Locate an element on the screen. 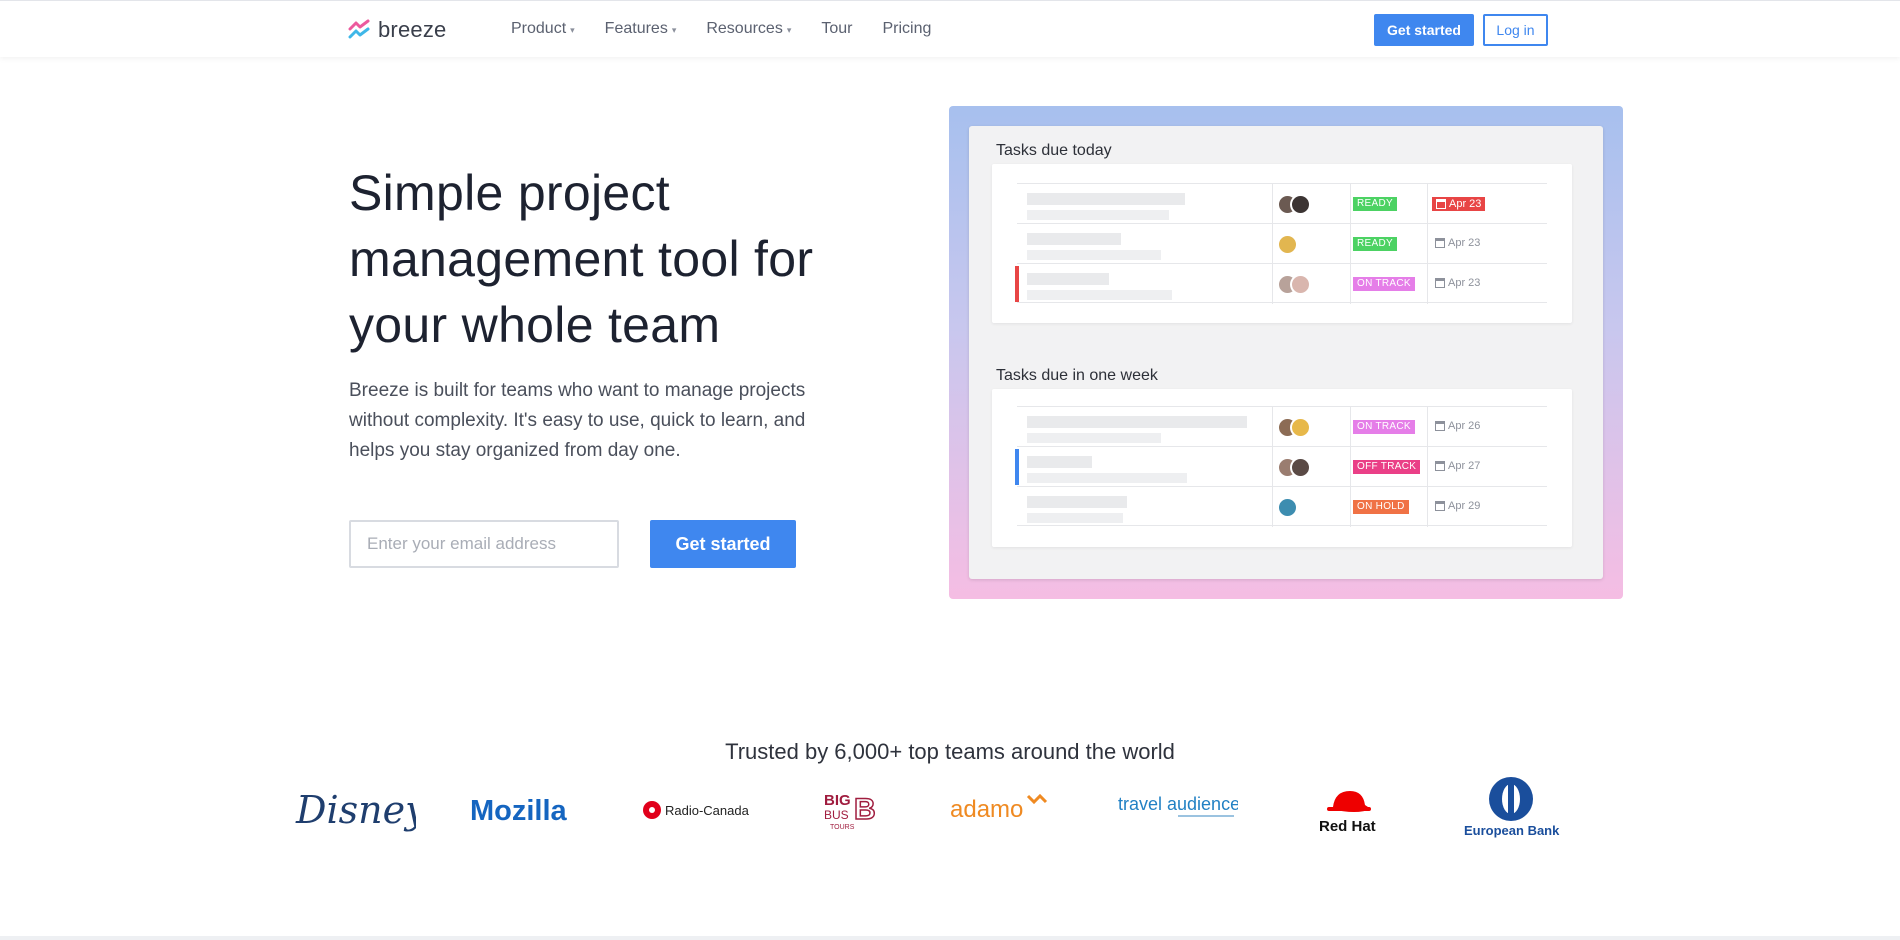 The height and width of the screenshot is (940, 1900). travel-audience-logo: travel audience is located at coordinates (1178, 805).